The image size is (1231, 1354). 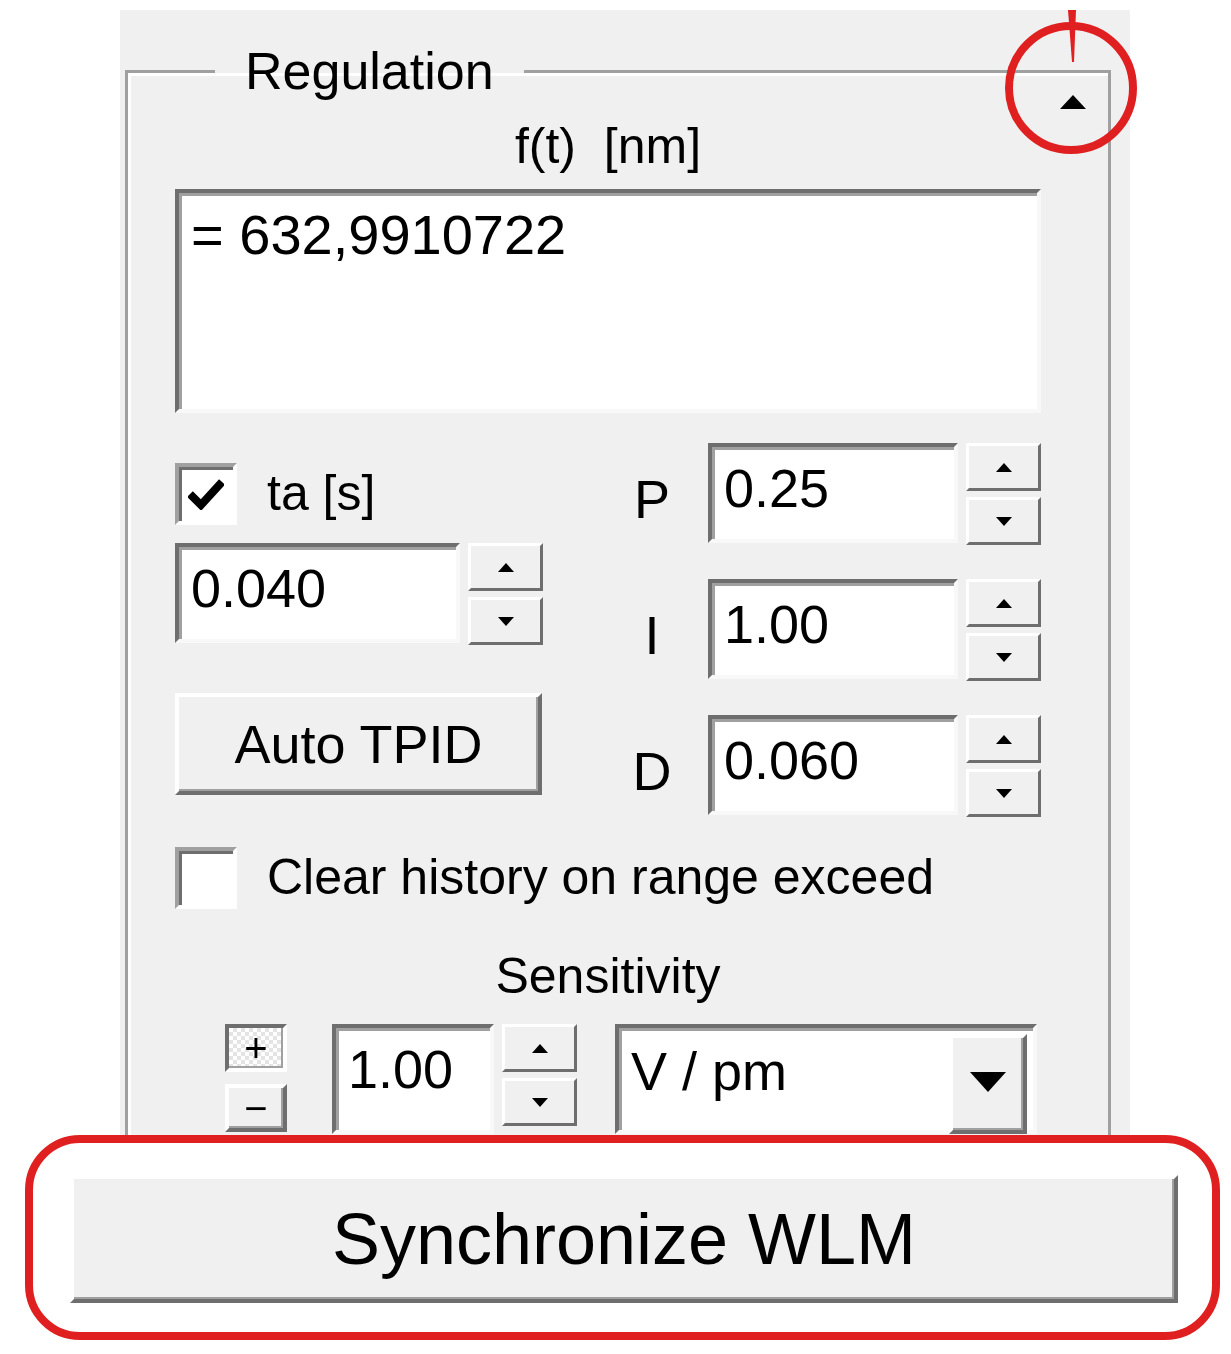 What do you see at coordinates (624, 1239) in the screenshot?
I see `synchronize-button: Synchronize WLM` at bounding box center [624, 1239].